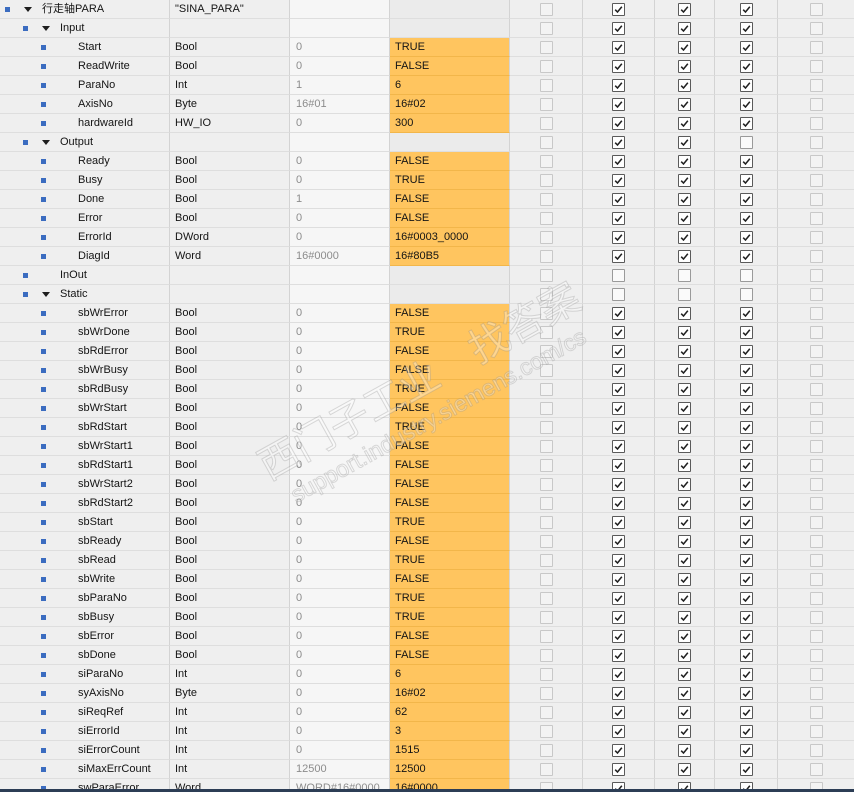 The image size is (854, 792). What do you see at coordinates (85, 294) in the screenshot?
I see `name-cell: Static` at bounding box center [85, 294].